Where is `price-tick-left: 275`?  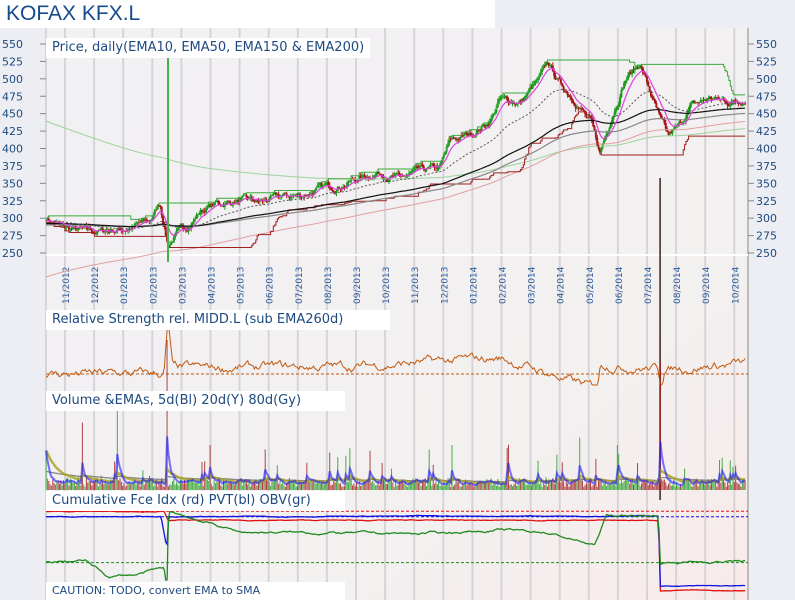
price-tick-left: 275 is located at coordinates (12, 236).